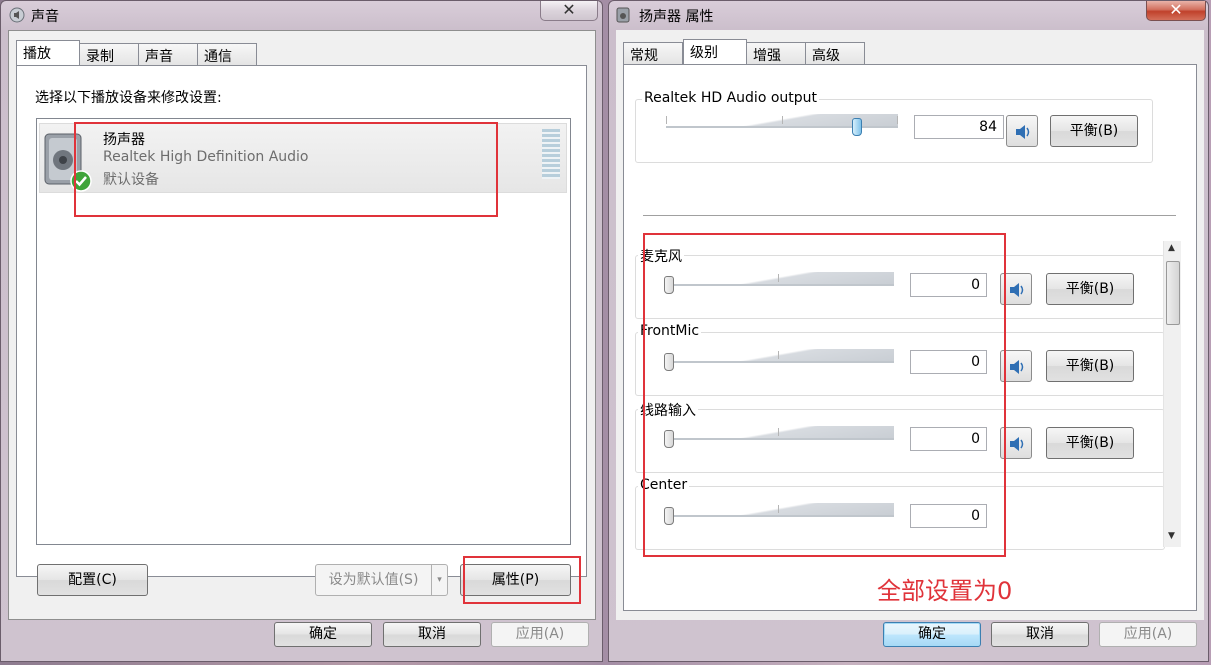 This screenshot has width=1211, height=665. I want to click on set-default-dropdown: ▾, so click(439, 580).